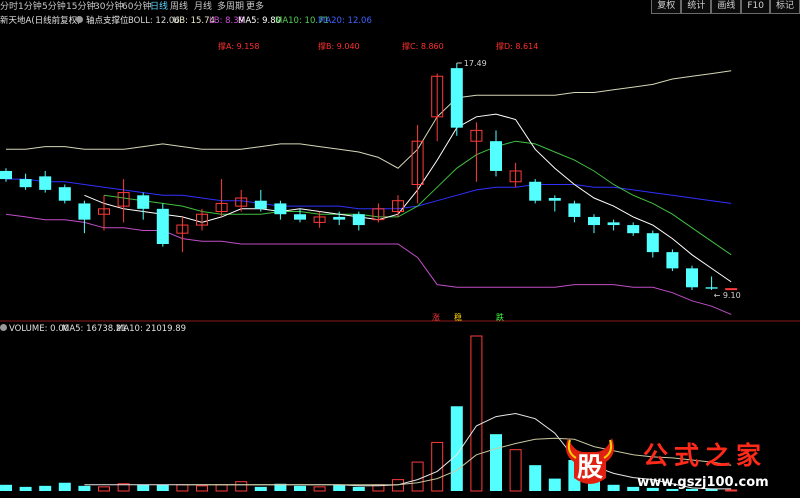 The height and width of the screenshot is (498, 800). Describe the element at coordinates (590, 468) in the screenshot. I see `watermark-logo: 股` at that location.